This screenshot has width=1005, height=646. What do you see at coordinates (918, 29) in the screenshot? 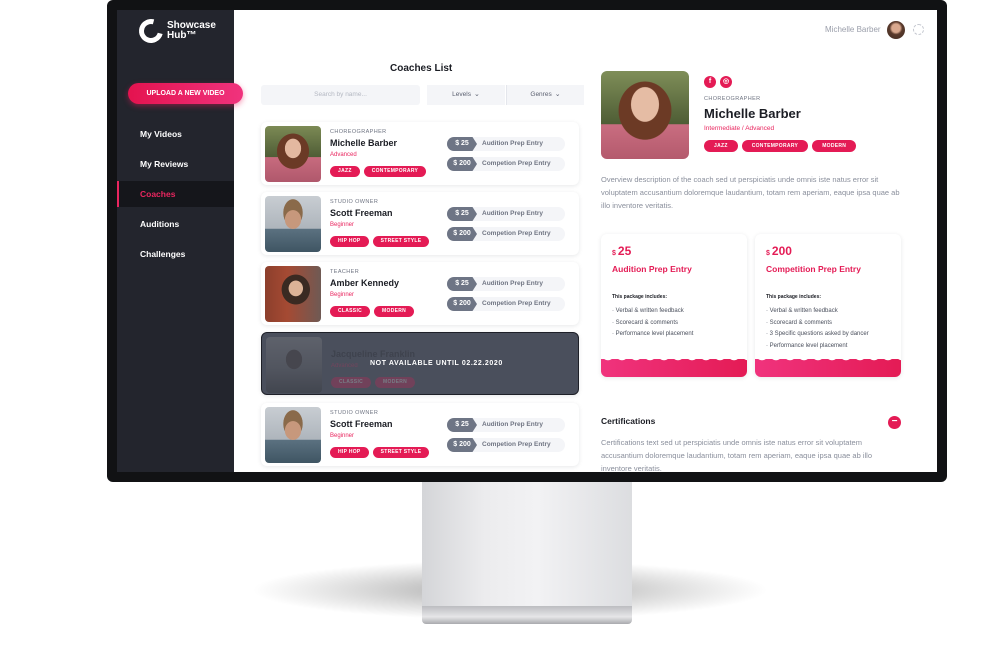
I see `gear-icon` at bounding box center [918, 29].